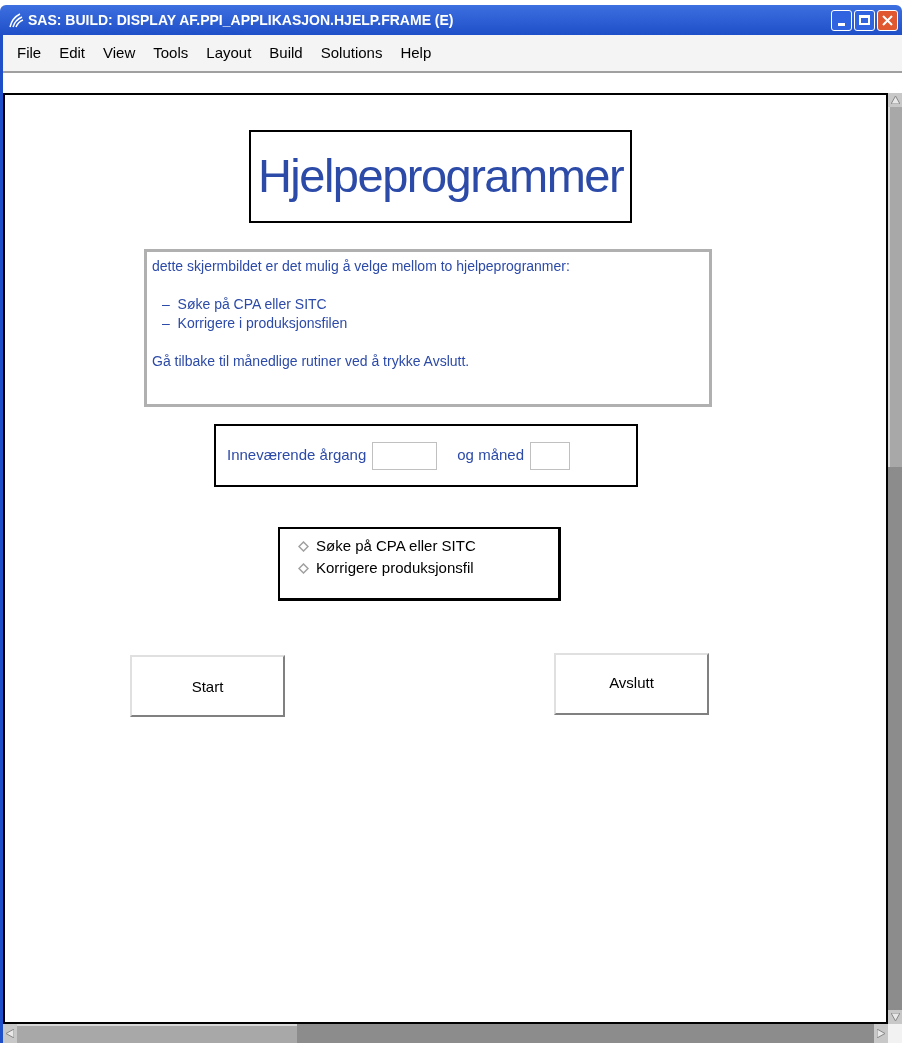 The width and height of the screenshot is (902, 1043). What do you see at coordinates (361, 266) in the screenshot?
I see `info-text: dette skjermbildet er det mulig å velge mellom to hjelpeprogranmer:` at bounding box center [361, 266].